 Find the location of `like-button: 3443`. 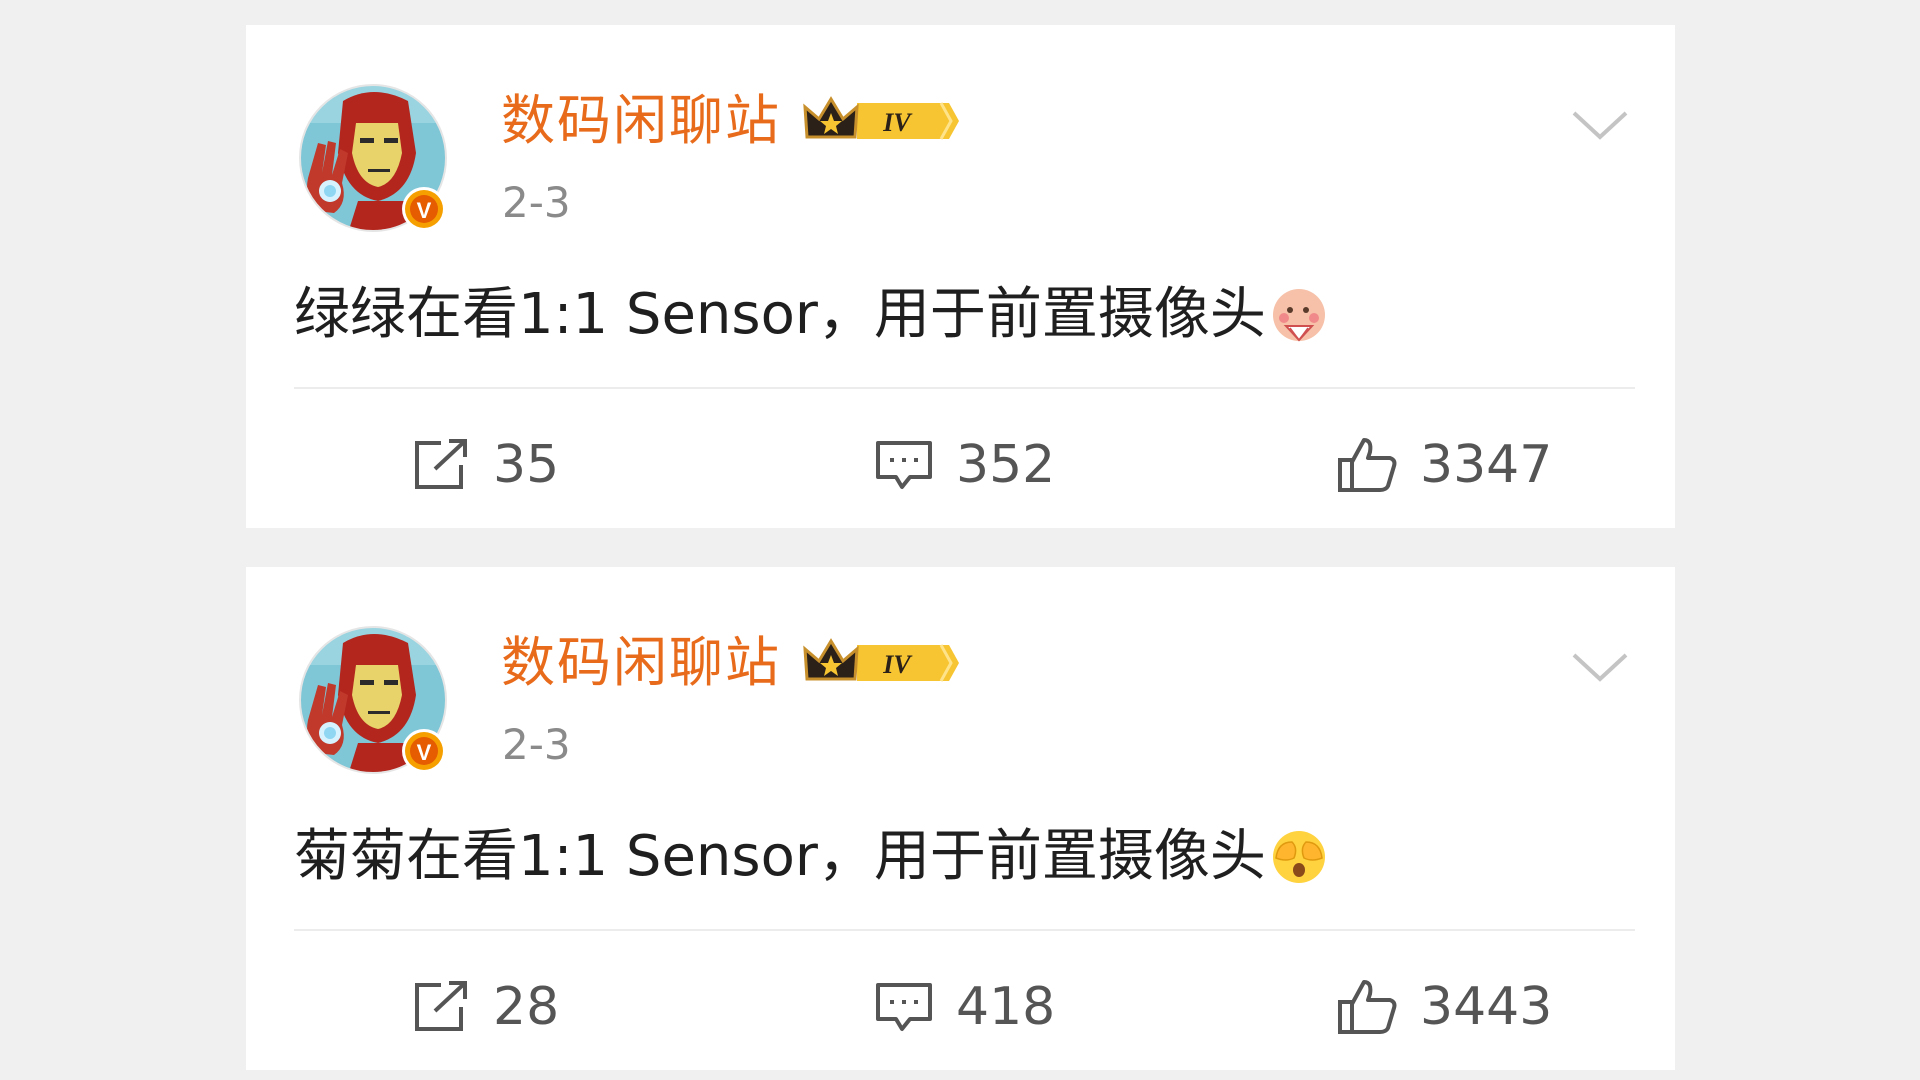

like-button: 3443 is located at coordinates (1444, 1007).